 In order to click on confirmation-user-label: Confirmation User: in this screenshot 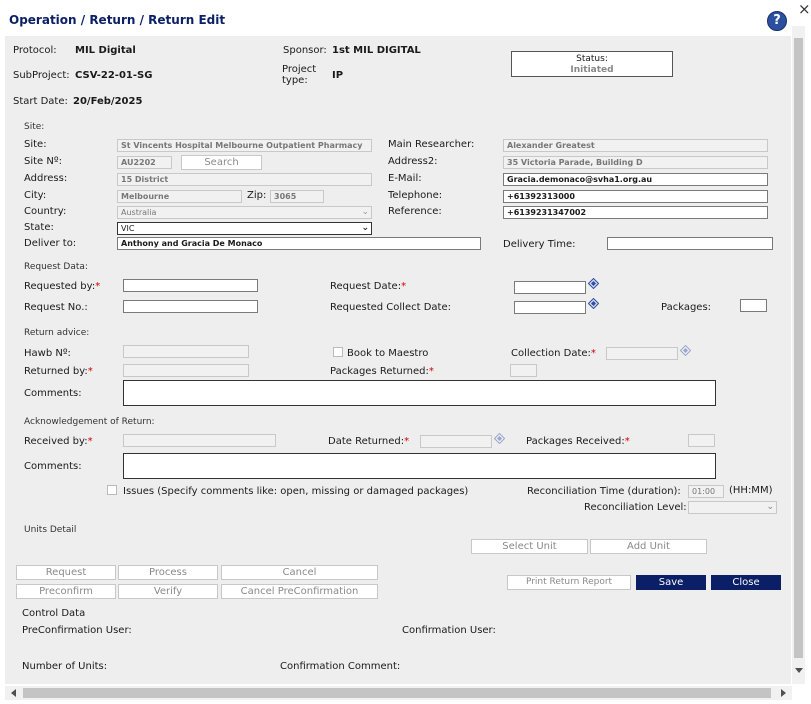, I will do `click(449, 630)`.